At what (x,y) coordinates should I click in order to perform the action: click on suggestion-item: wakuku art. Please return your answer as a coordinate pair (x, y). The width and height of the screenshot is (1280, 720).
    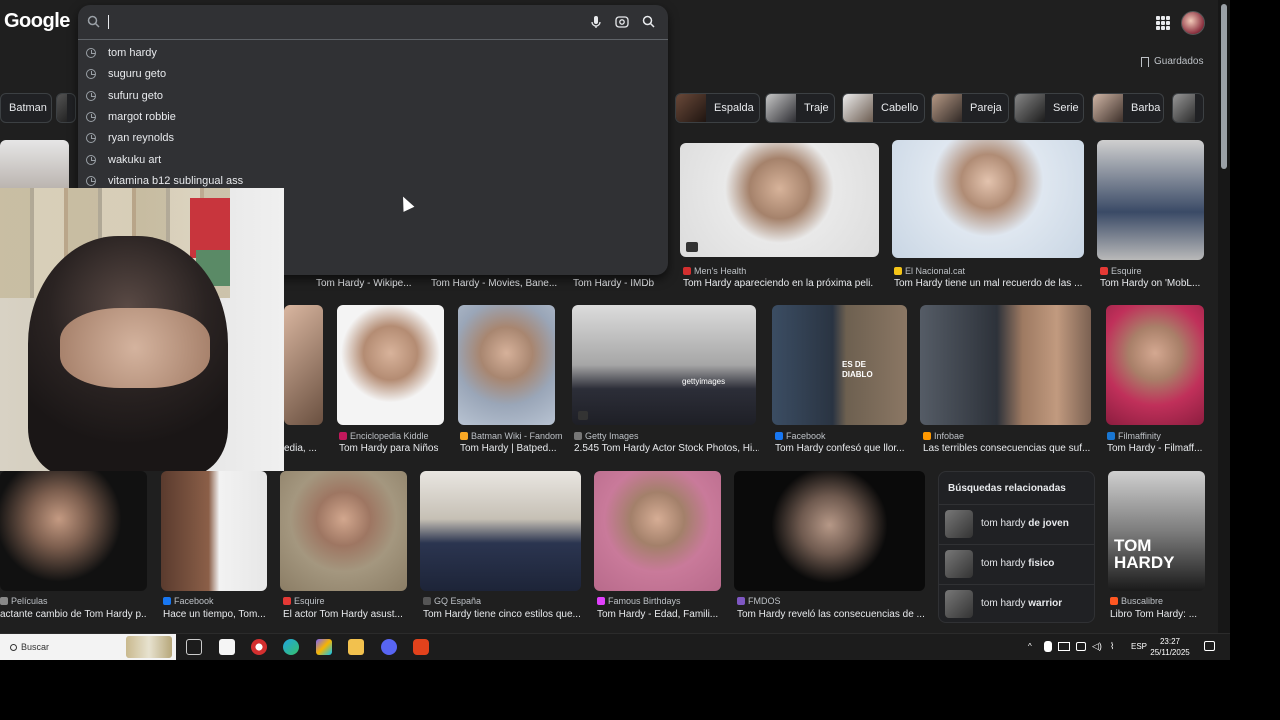
    Looking at the image, I should click on (123, 159).